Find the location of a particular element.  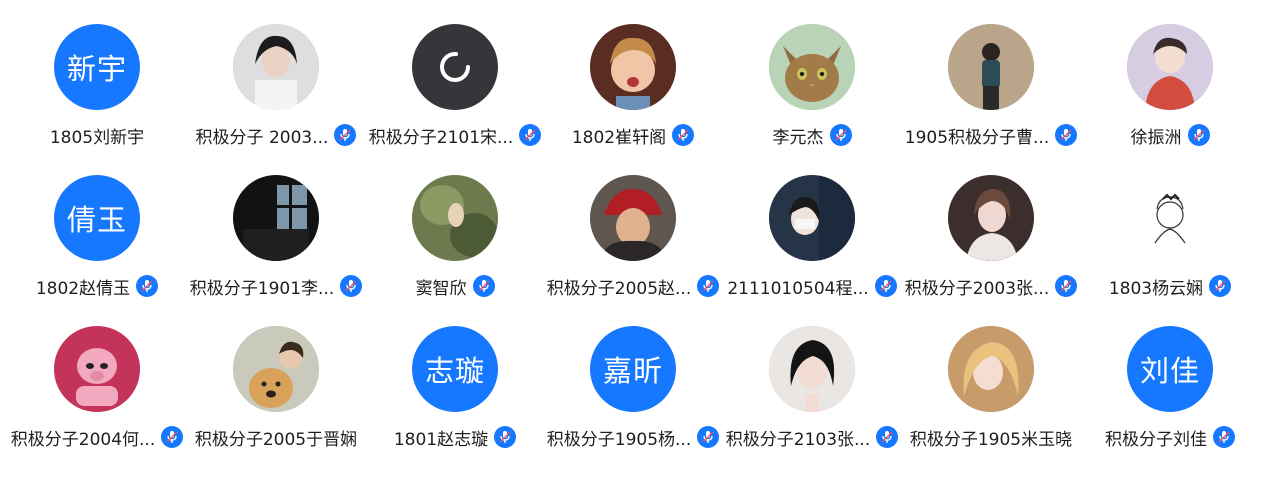

member-name: 积极分子2005于晋娴 is located at coordinates (276, 439).